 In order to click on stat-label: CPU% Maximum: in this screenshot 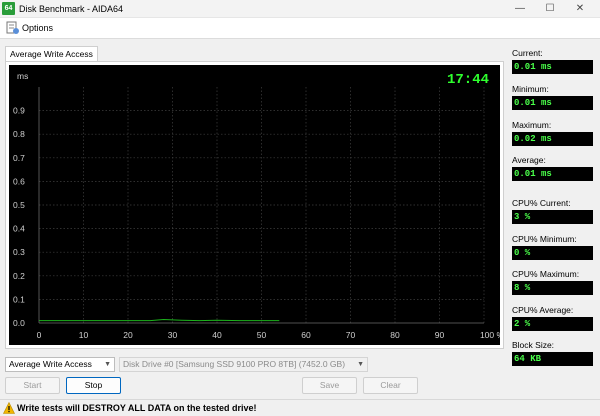, I will do `click(546, 274)`.